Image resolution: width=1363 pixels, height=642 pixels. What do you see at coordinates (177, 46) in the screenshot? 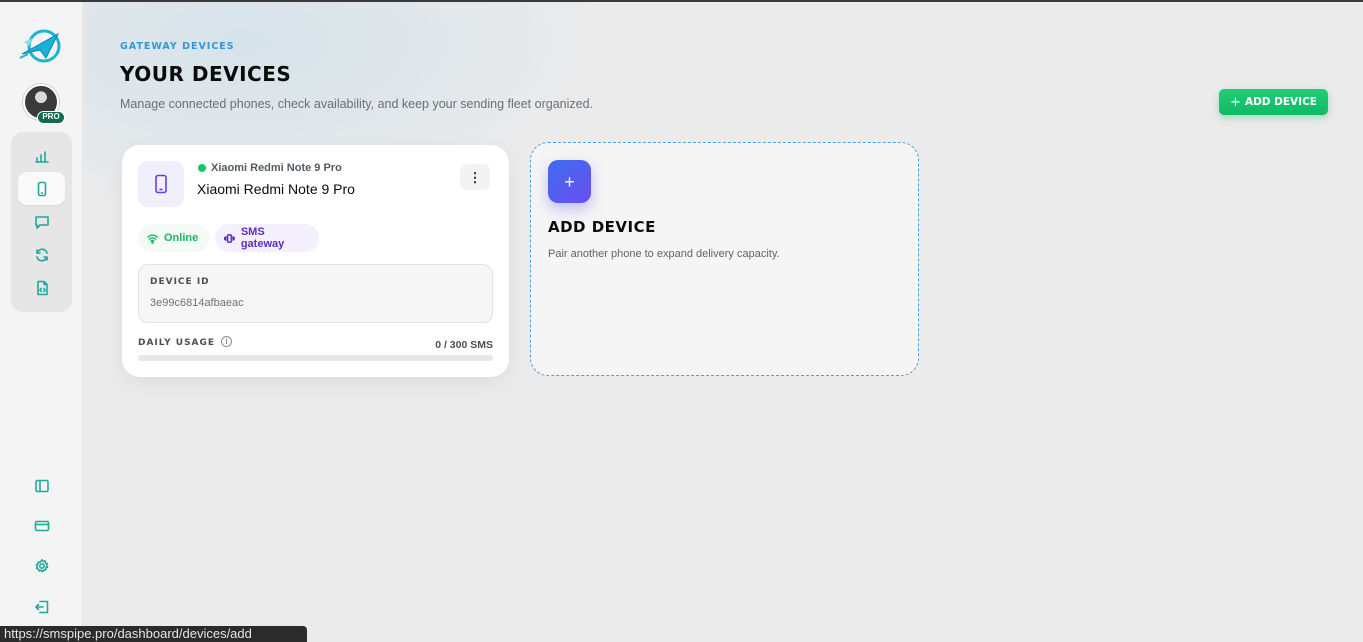
I see `page-eyebrow: GATEWAY DEVICES` at bounding box center [177, 46].